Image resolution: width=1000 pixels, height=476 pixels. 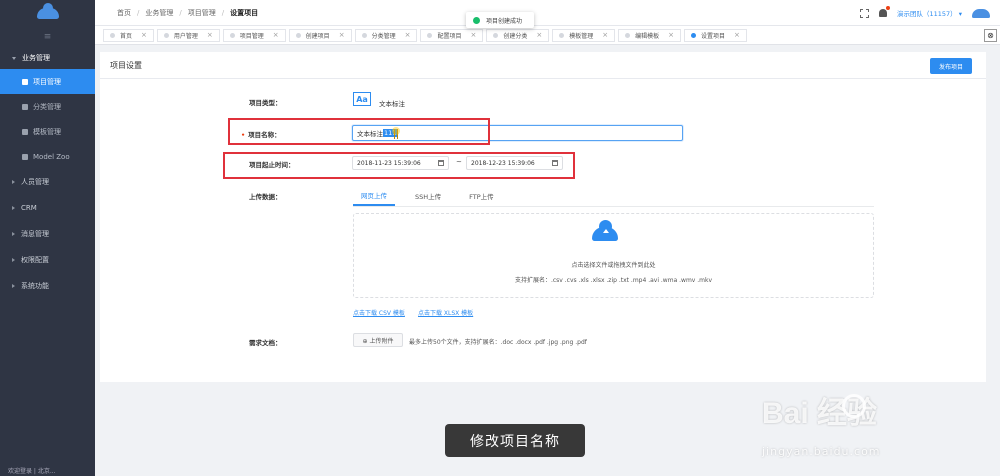 I want to click on project-icon, so click(x=25, y=81).